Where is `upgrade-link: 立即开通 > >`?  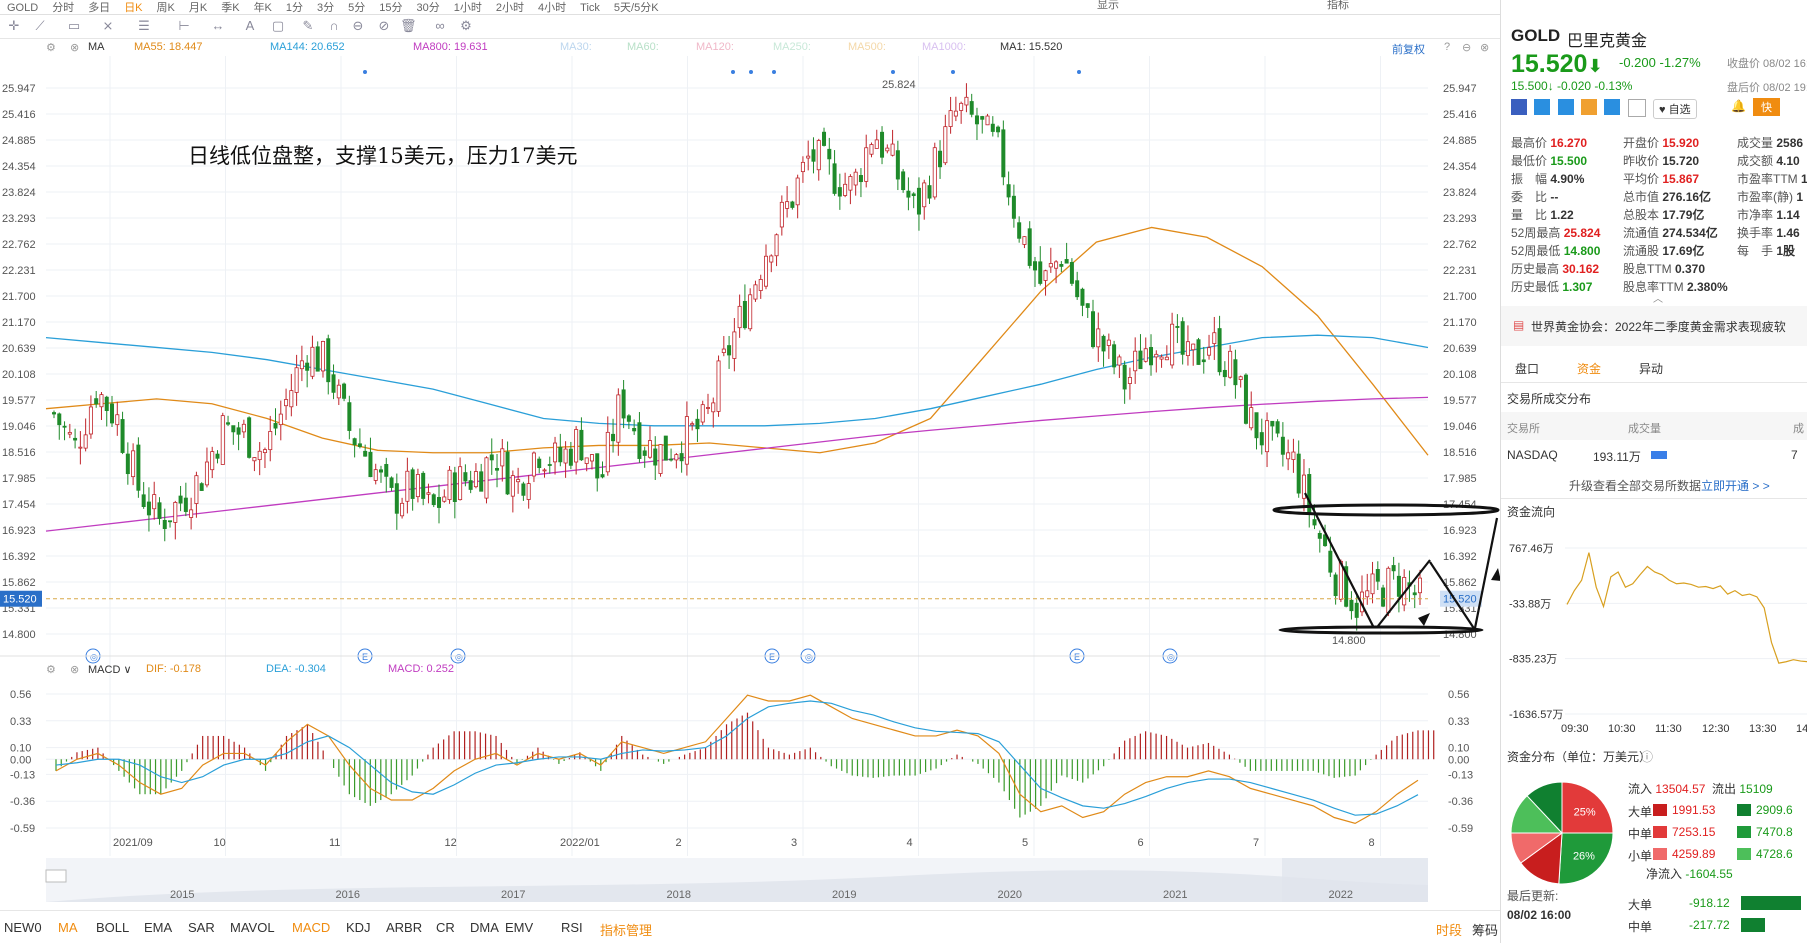
upgrade-link: 立即开通 > > is located at coordinates (1735, 486).